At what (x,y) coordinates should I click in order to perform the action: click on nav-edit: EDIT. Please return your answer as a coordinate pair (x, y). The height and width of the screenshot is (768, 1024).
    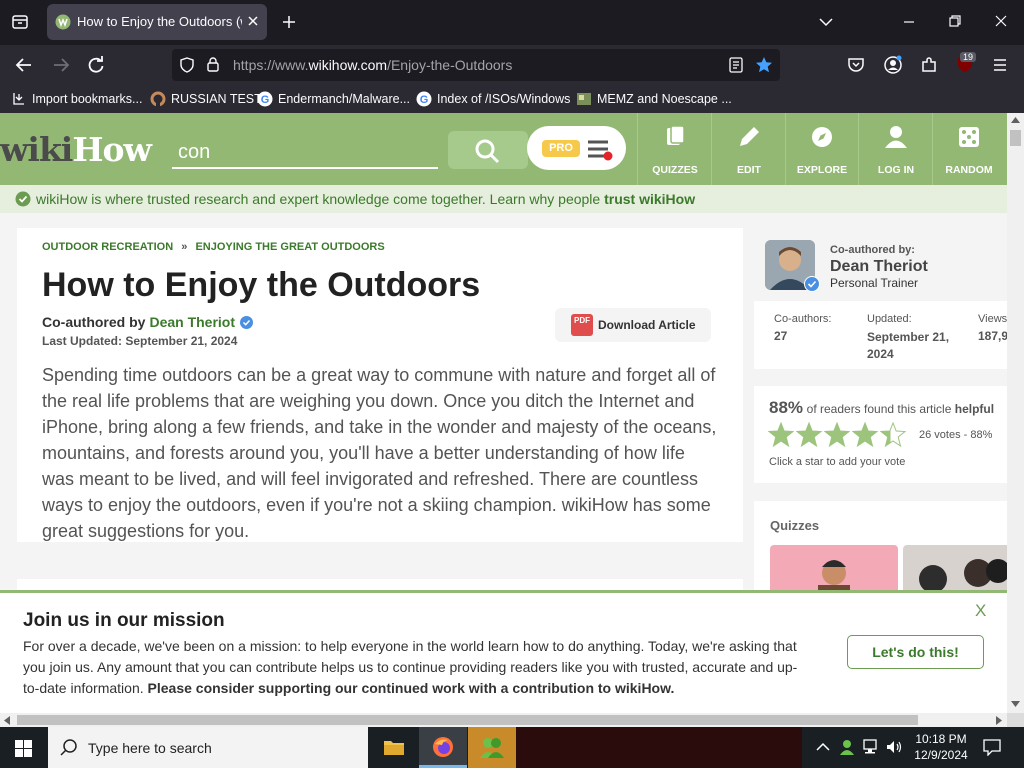
    Looking at the image, I should click on (749, 149).